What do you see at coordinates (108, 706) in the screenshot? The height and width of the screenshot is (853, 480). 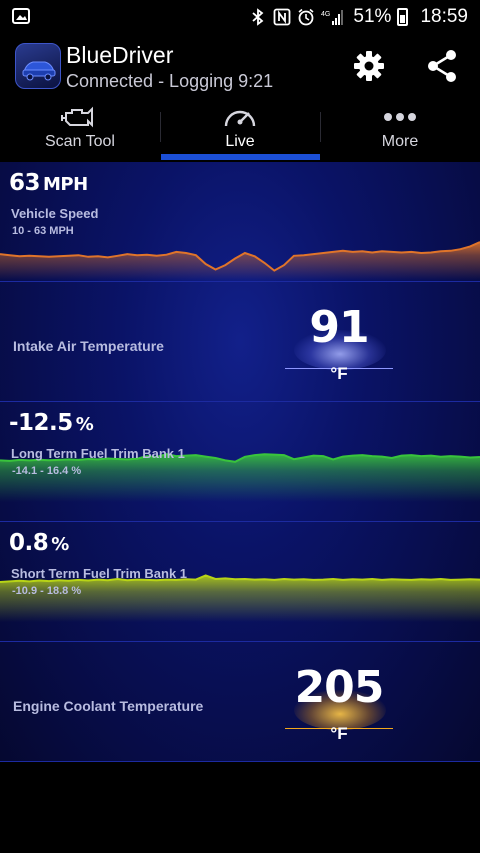 I see `engine-coolant-temp-label: Engine Coolant Temperature` at bounding box center [108, 706].